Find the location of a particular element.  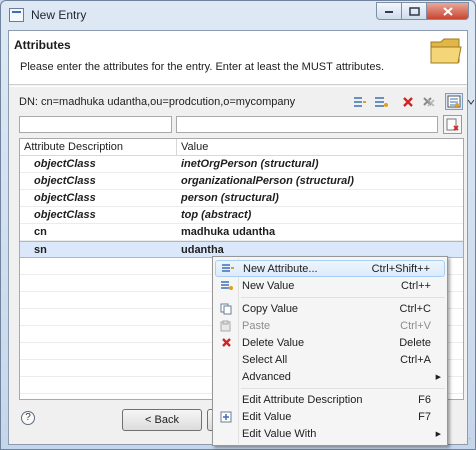

folder-icon is located at coordinates (446, 51).